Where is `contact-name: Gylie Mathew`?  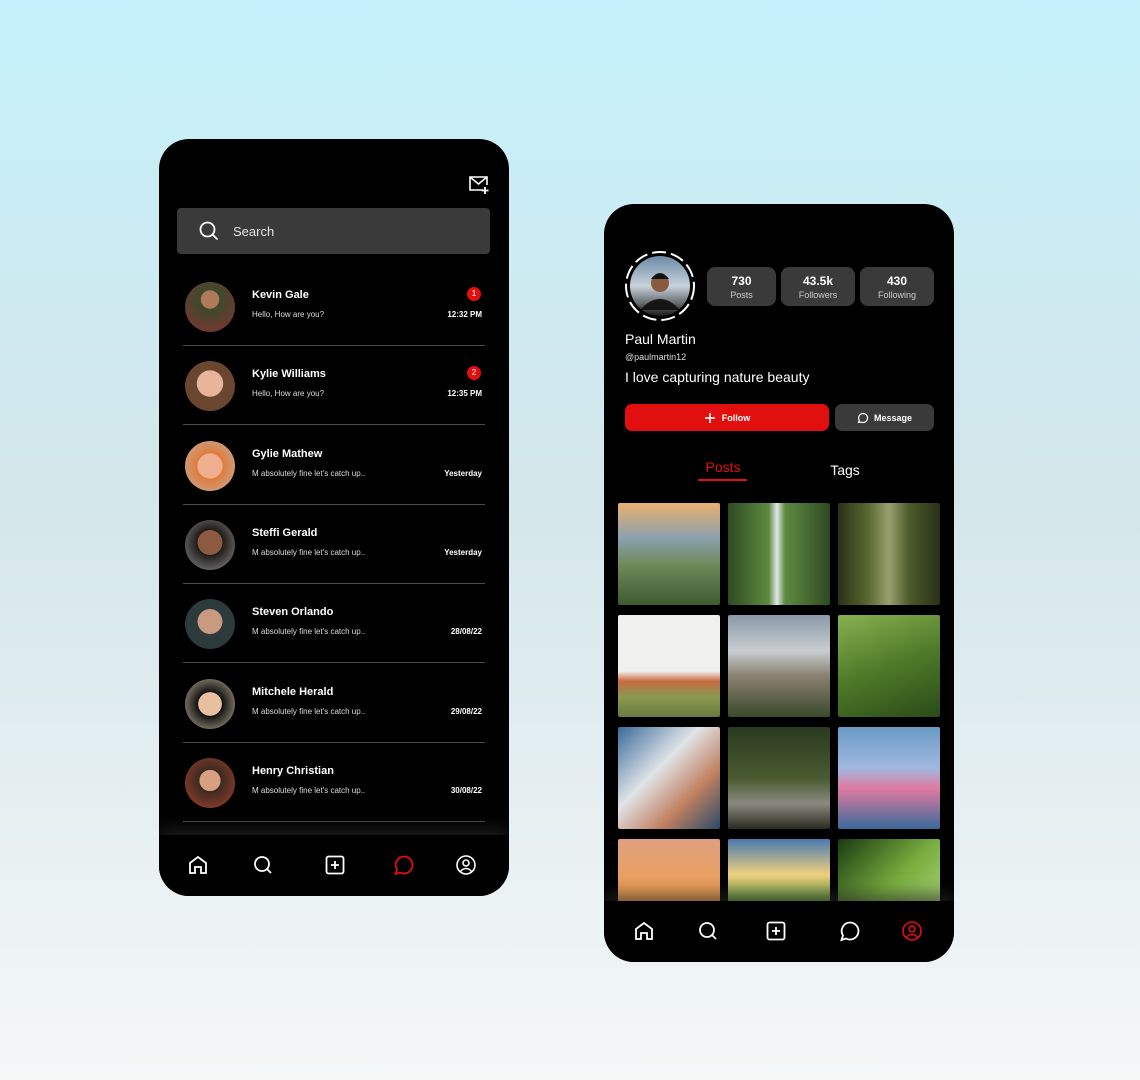 contact-name: Gylie Mathew is located at coordinates (287, 453).